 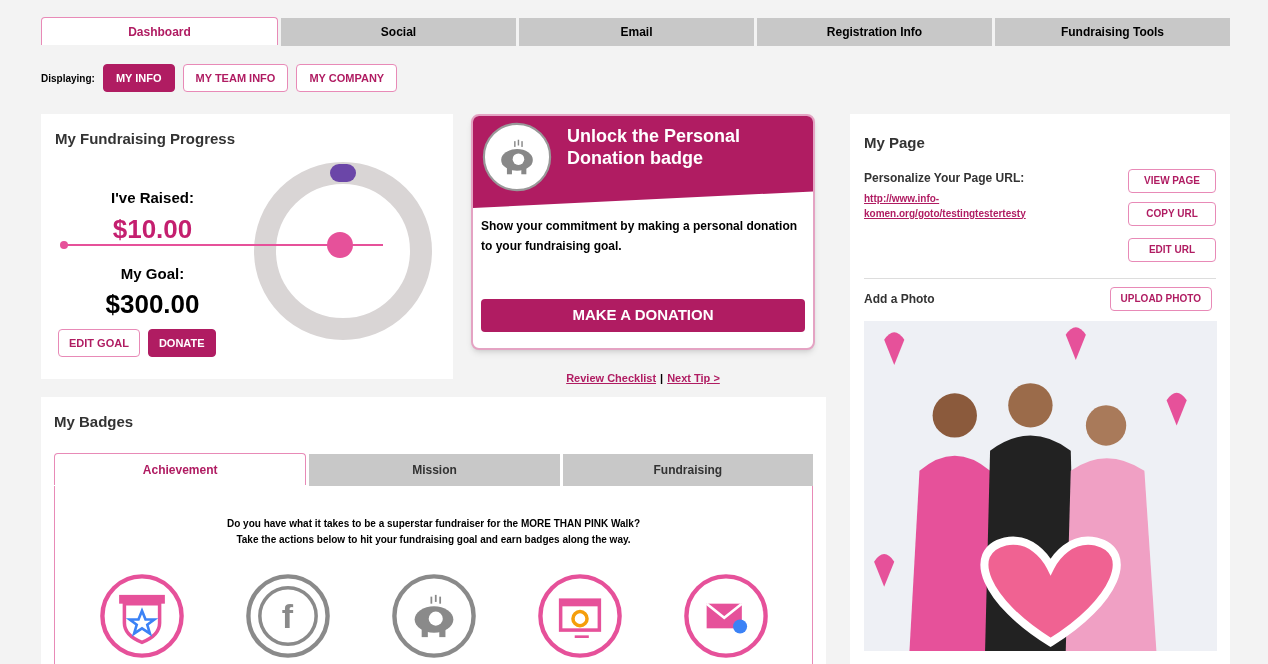 I want to click on badge-tab: Achievement, so click(x=180, y=469).